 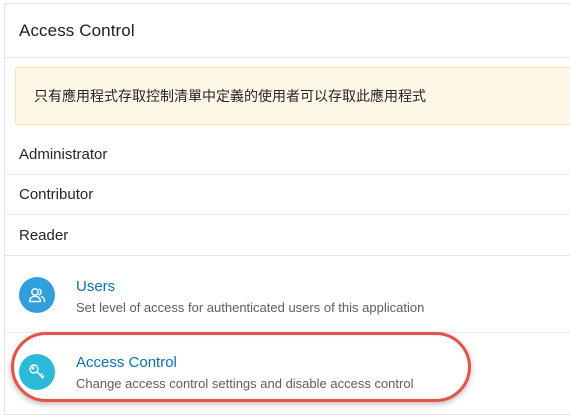 I want to click on panel-header: Access Control, so click(x=287, y=31).